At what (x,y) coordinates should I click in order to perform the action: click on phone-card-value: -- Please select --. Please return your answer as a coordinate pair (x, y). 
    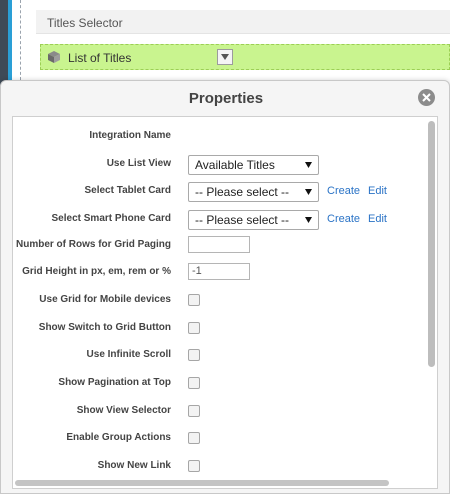
    Looking at the image, I should click on (242, 220).